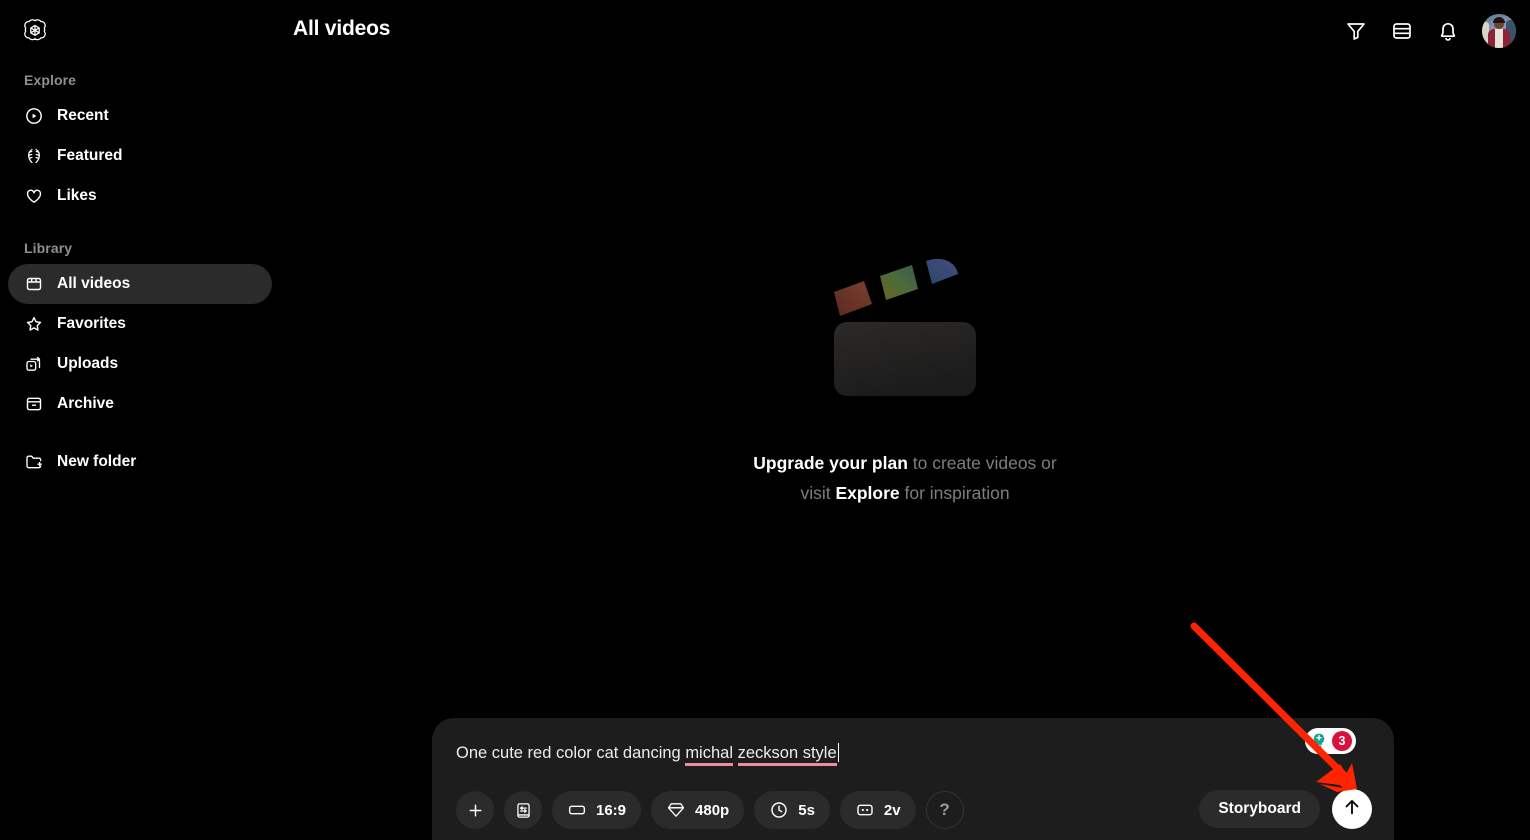 This screenshot has width=1530, height=840. I want to click on sidebar-item-label: Archive, so click(85, 403).